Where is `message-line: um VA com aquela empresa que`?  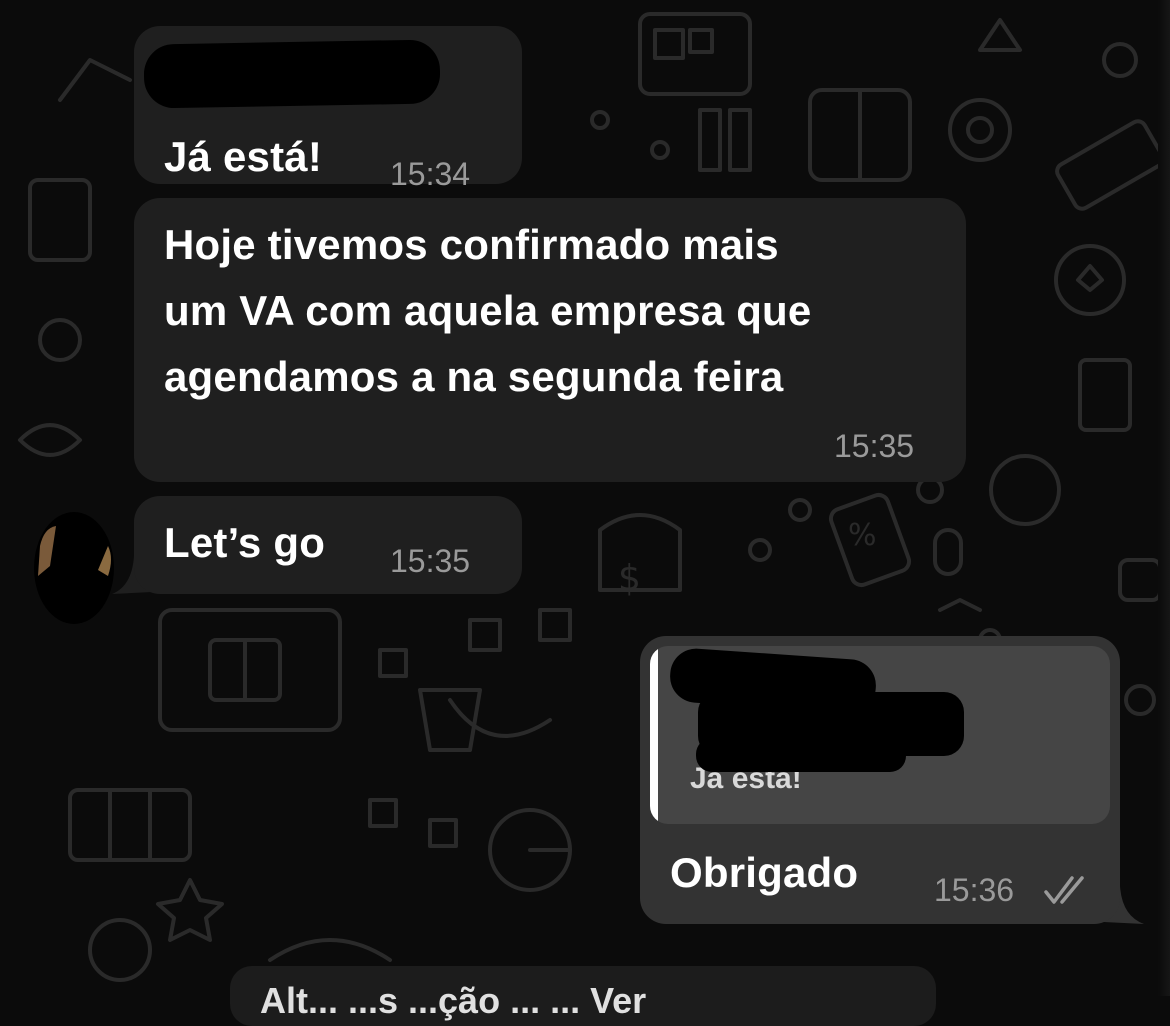
message-line: um VA com aquela empresa que is located at coordinates (488, 310).